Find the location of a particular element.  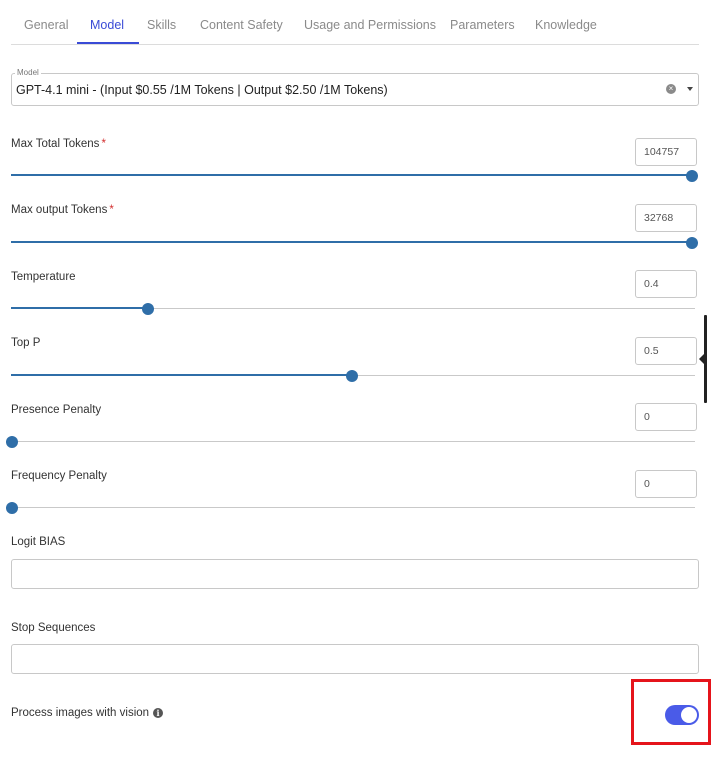

frequency-penalty-input: 0 is located at coordinates (666, 484).